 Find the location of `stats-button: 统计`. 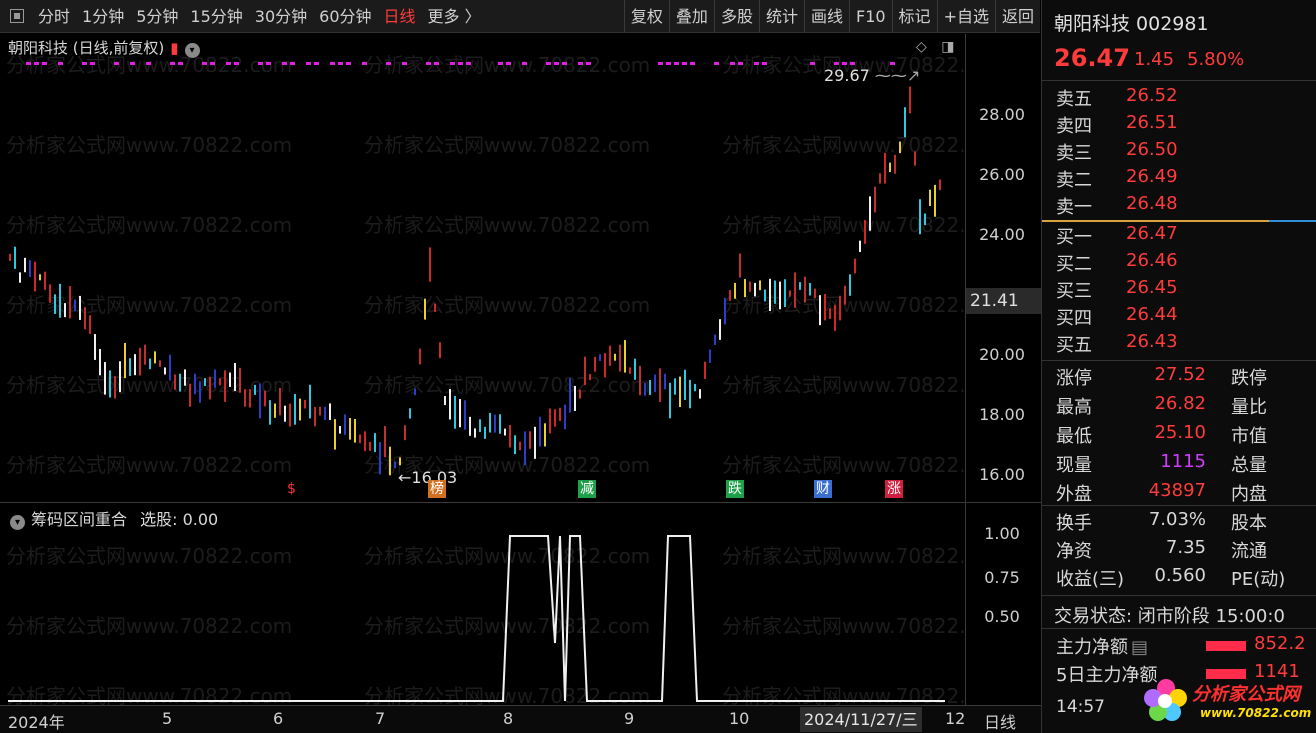

stats-button: 统计 is located at coordinates (781, 16).